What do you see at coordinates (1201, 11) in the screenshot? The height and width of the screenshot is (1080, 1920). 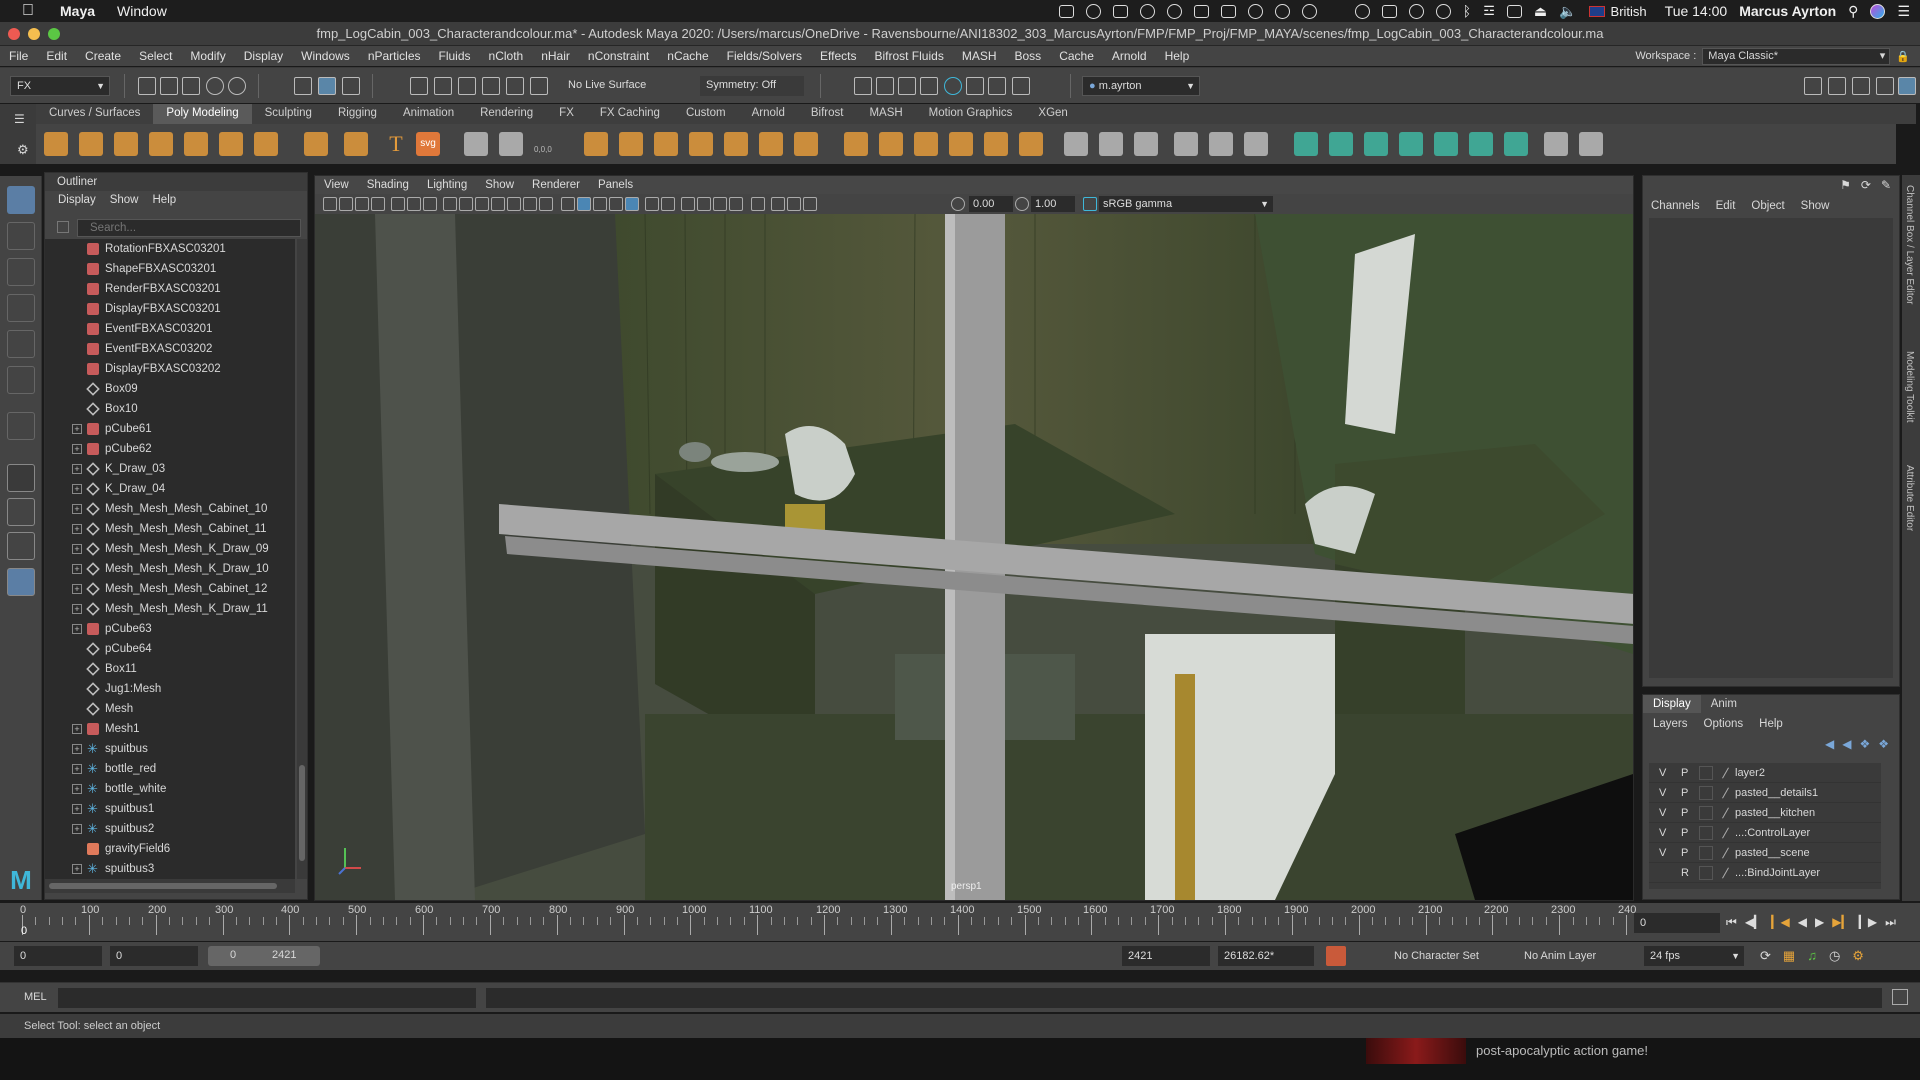 I see `notes-icon` at bounding box center [1201, 11].